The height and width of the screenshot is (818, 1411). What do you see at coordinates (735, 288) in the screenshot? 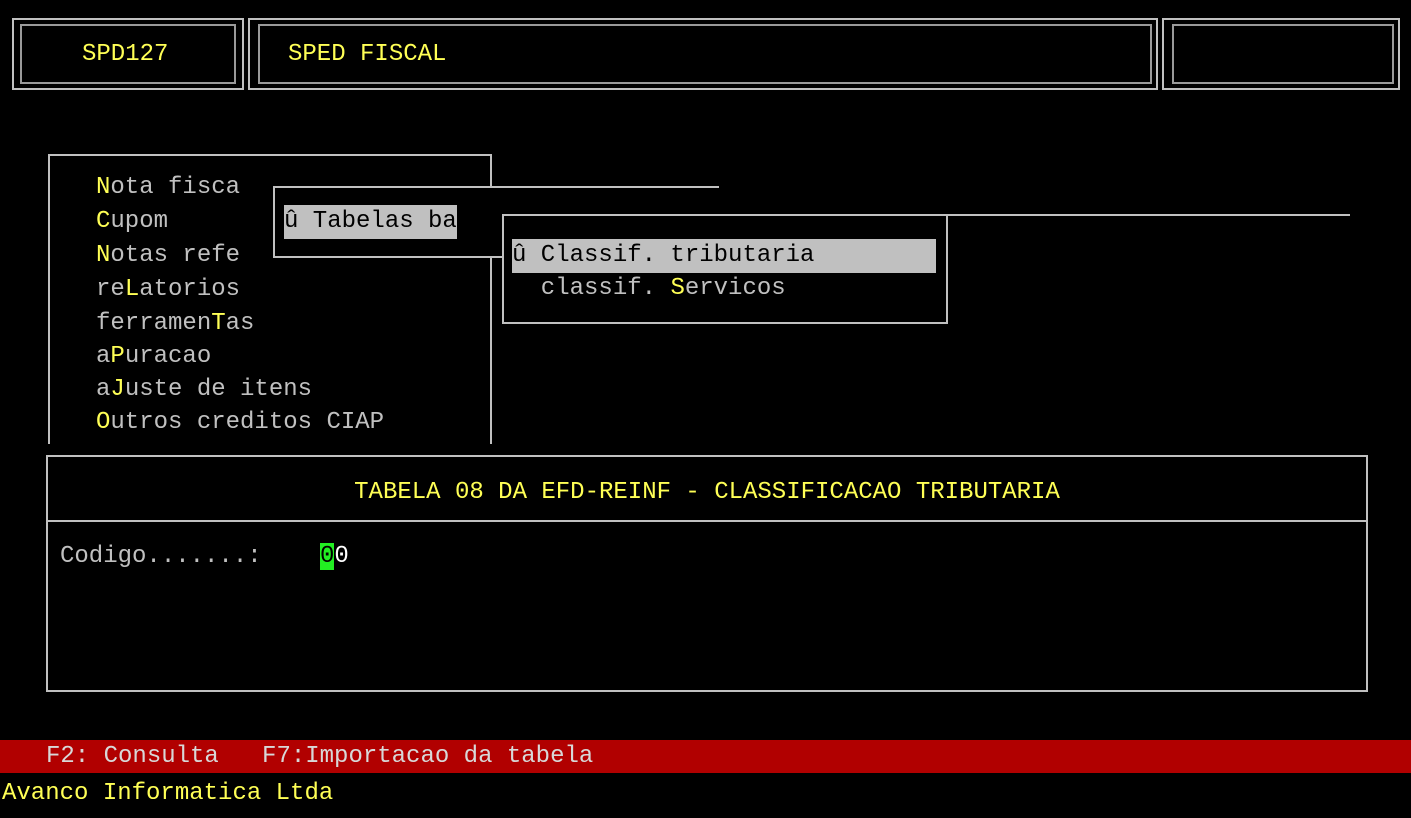
I see `menu-item-label: ervicos` at bounding box center [735, 288].